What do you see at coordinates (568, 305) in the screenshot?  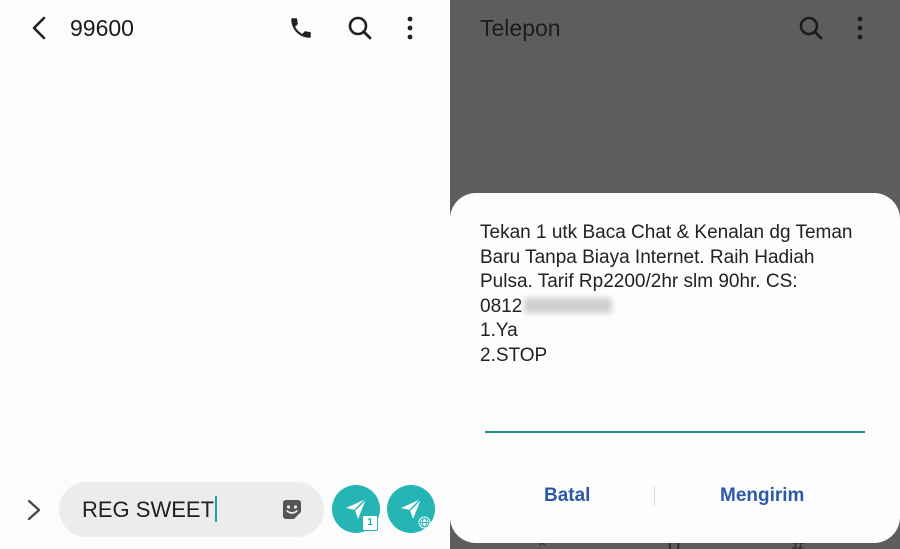 I see `redacted-number` at bounding box center [568, 305].